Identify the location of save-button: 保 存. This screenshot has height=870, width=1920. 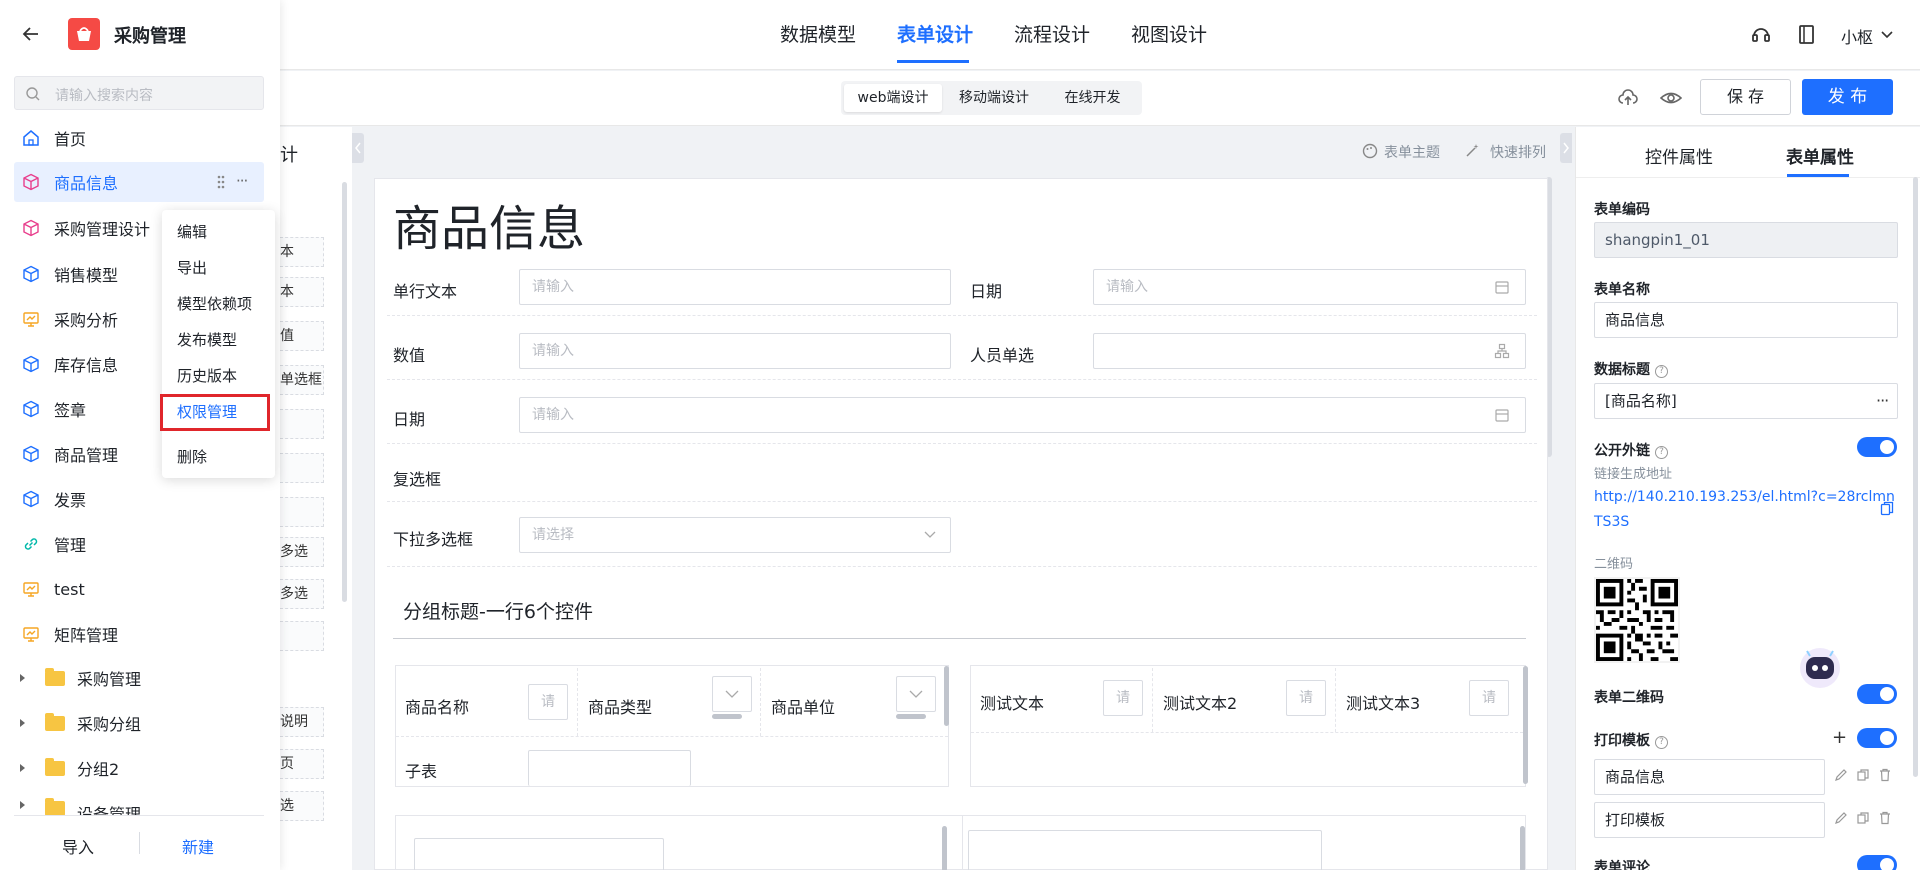
(1745, 97).